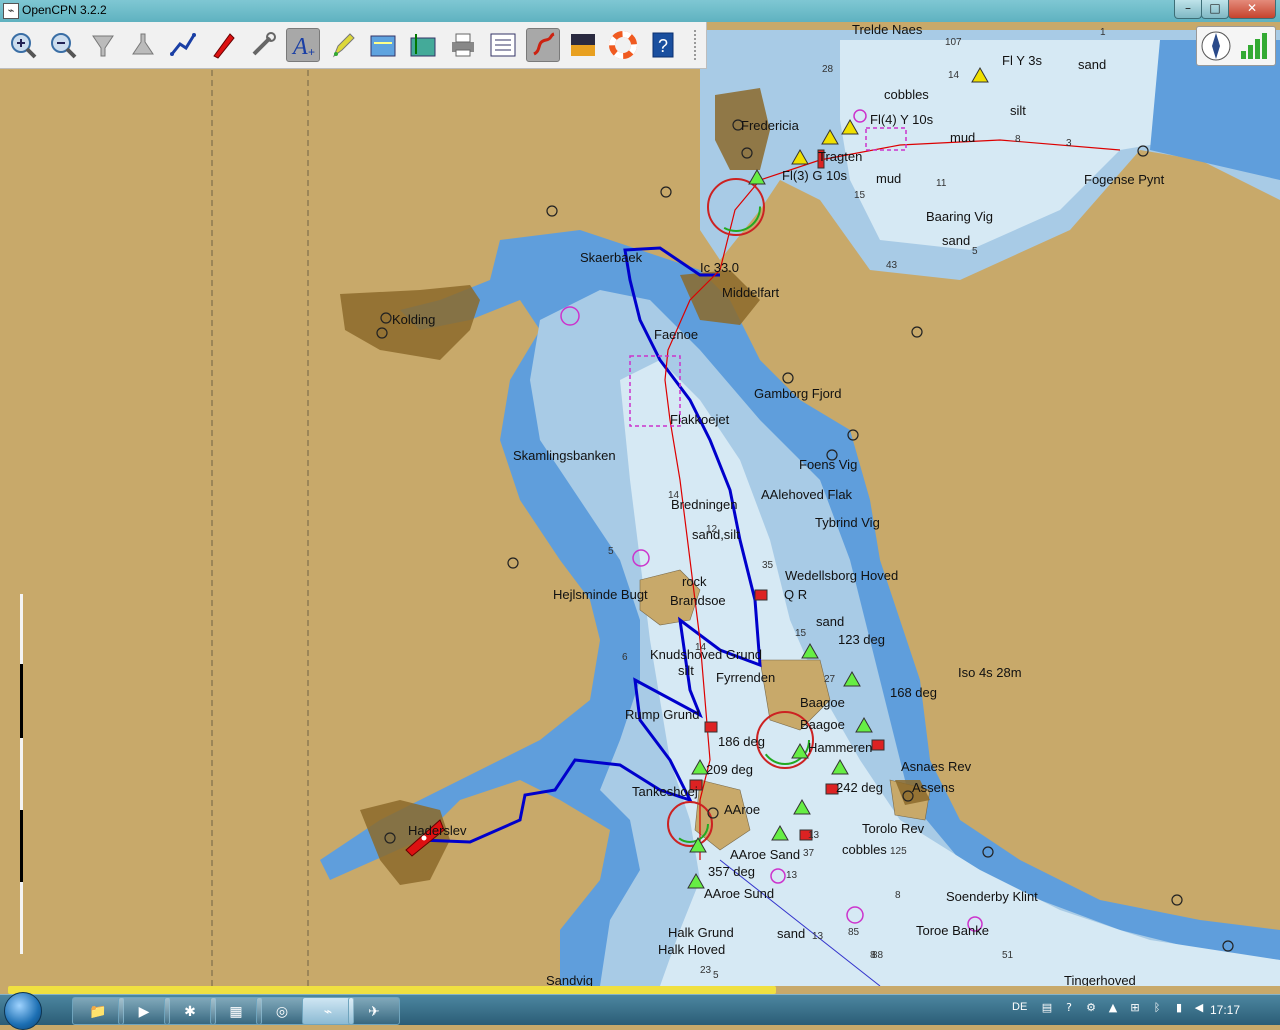  Describe the element at coordinates (797, 393) in the screenshot. I see `svg-text: Gamborg Fjord` at that location.